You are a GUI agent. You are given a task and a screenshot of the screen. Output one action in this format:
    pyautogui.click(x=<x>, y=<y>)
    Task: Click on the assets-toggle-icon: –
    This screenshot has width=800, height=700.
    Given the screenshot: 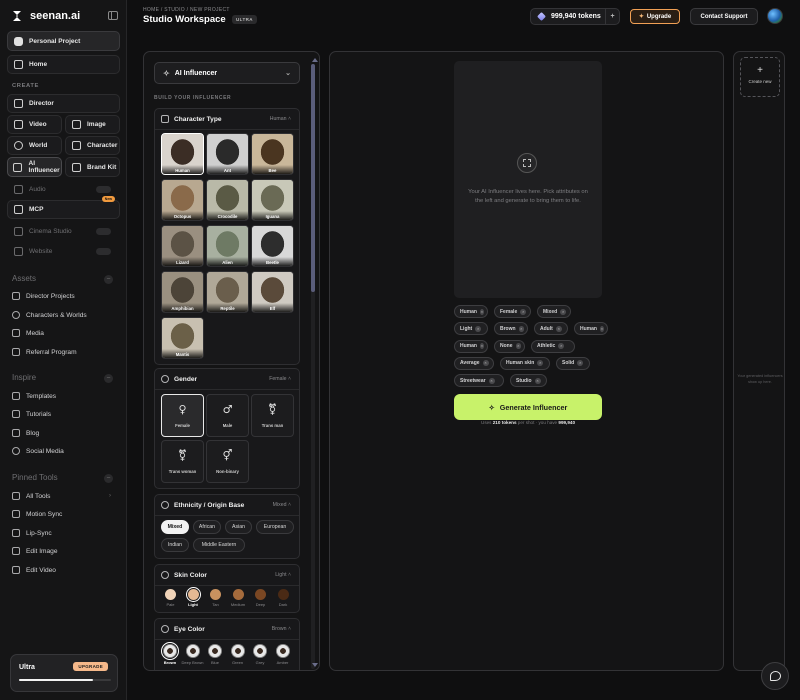 What is the action you would take?
    pyautogui.click(x=108, y=279)
    